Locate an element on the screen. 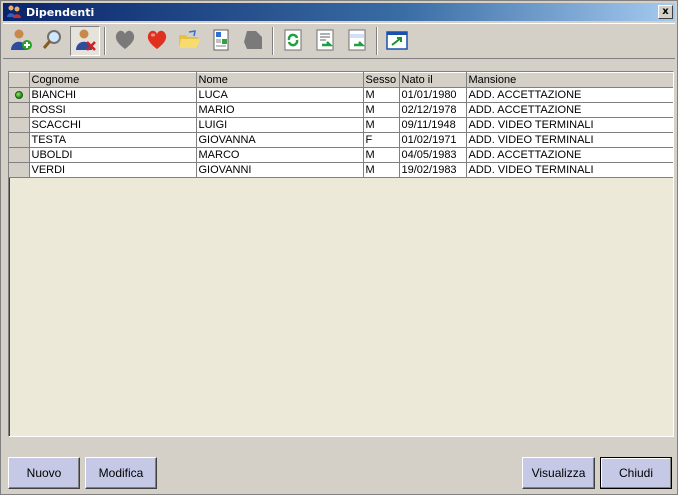 The image size is (678, 495). cell-cognome: TESTA is located at coordinates (113, 140).